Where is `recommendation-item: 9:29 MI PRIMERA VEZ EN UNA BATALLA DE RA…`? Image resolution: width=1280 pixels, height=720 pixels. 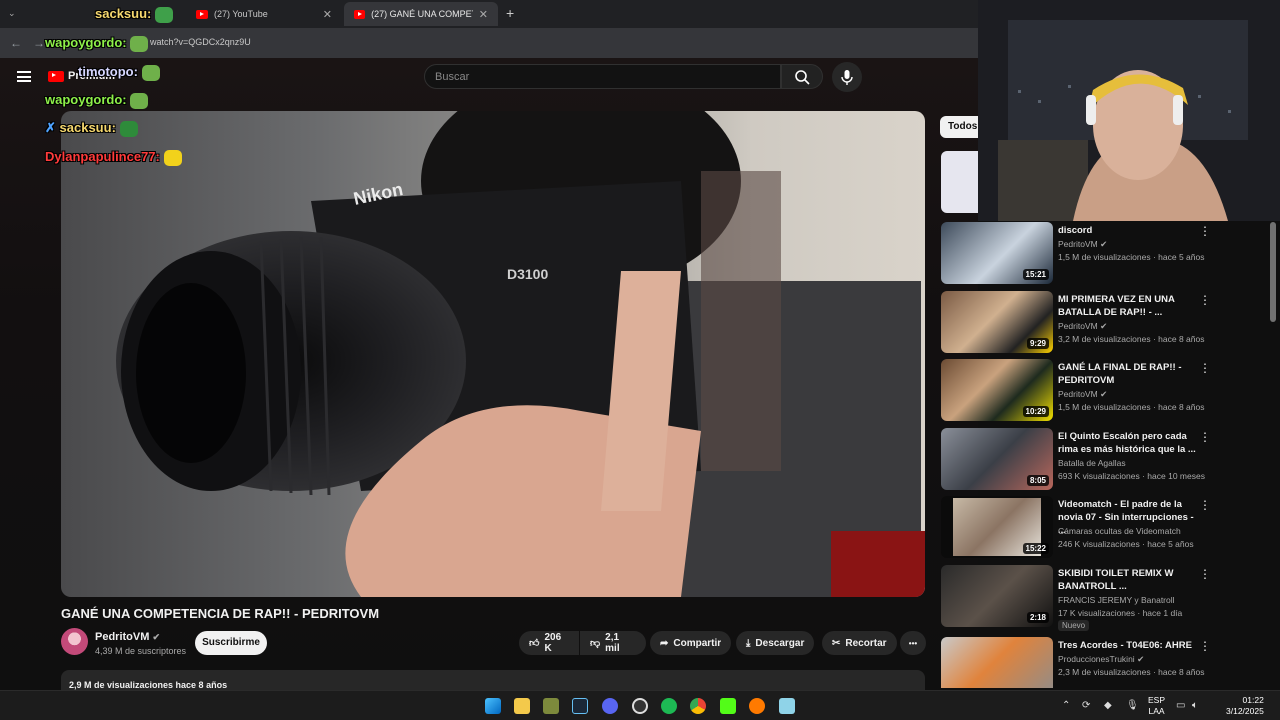
recommendation-item: 9:29 MI PRIMERA VEZ EN UNA BATALLA DE RA… is located at coordinates (1101, 322).